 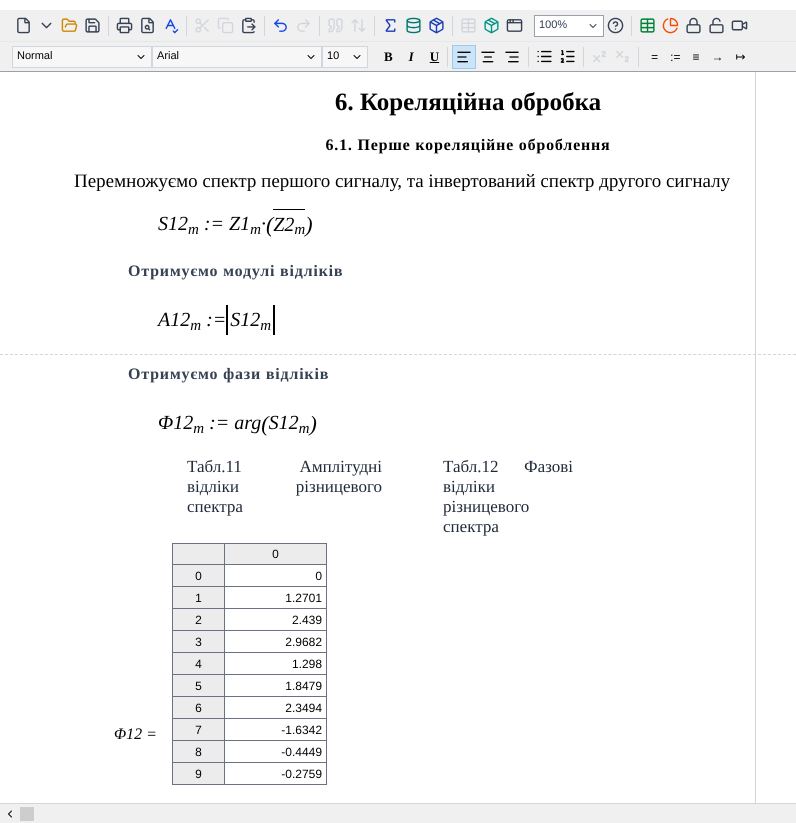 What do you see at coordinates (275, 554) in the screenshot?
I see `column-header: 0` at bounding box center [275, 554].